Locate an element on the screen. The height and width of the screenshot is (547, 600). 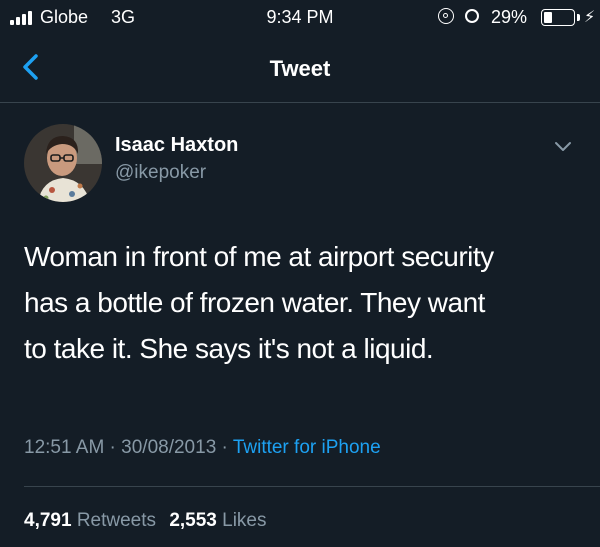
page-title: Tweet is located at coordinates (300, 68).